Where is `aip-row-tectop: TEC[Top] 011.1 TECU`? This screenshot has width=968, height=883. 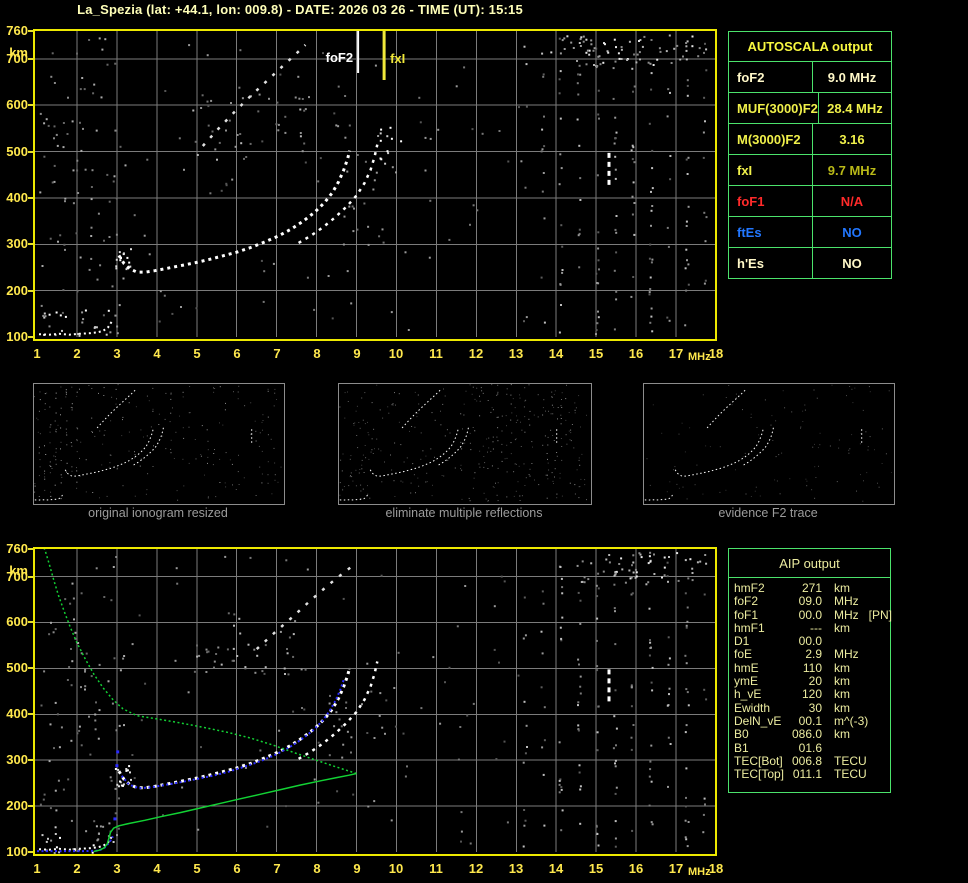
aip-row-tectop: TEC[Top] 011.1 TECU is located at coordinates (812, 774).